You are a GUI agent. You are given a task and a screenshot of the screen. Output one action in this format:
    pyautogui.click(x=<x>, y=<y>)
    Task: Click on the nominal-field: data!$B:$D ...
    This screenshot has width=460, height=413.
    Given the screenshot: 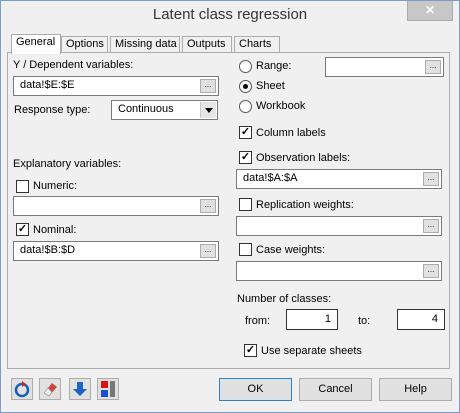 What is the action you would take?
    pyautogui.click(x=116, y=251)
    